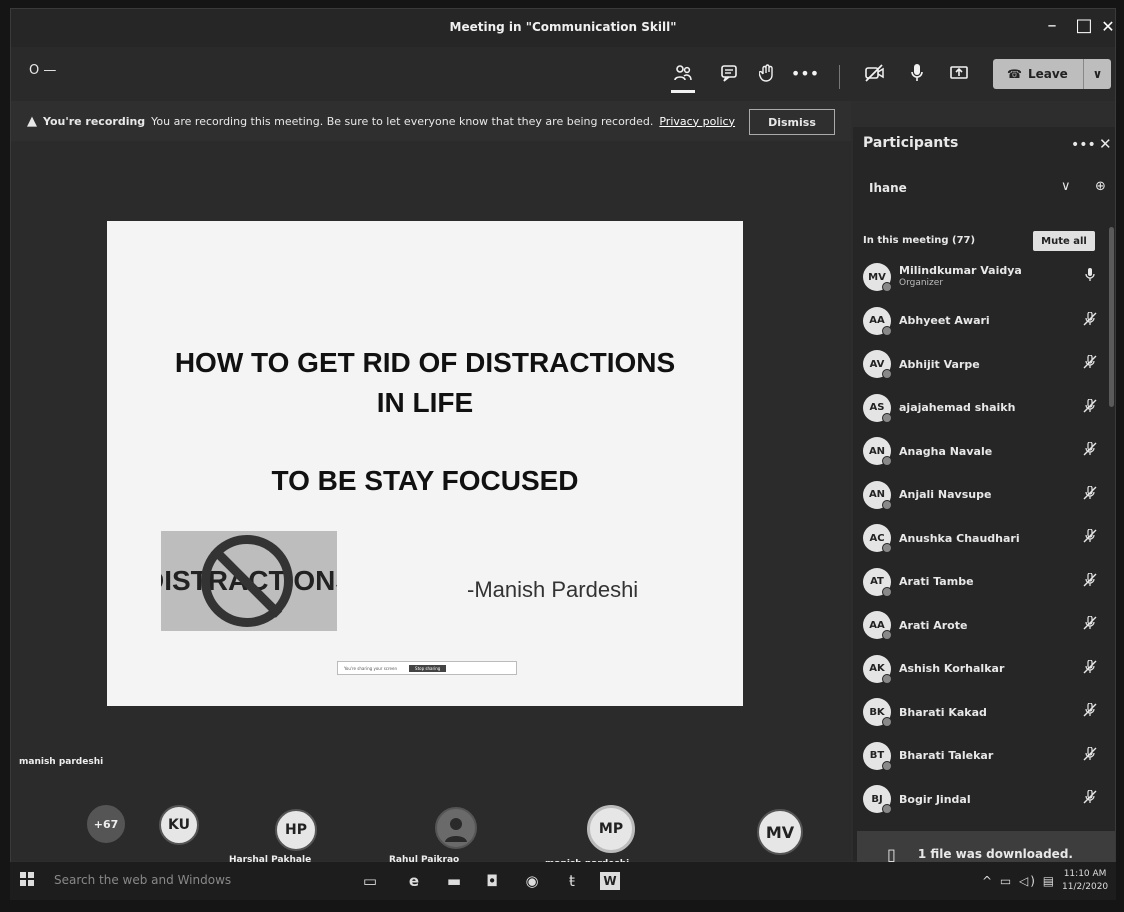  What do you see at coordinates (1083, 145) in the screenshot?
I see `more-options-icon: •••` at bounding box center [1083, 145].